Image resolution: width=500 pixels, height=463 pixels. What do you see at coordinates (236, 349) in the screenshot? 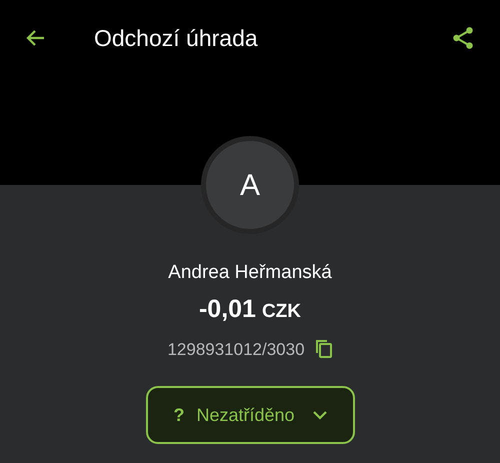
I see `account-number: 1298931012/3030` at bounding box center [236, 349].